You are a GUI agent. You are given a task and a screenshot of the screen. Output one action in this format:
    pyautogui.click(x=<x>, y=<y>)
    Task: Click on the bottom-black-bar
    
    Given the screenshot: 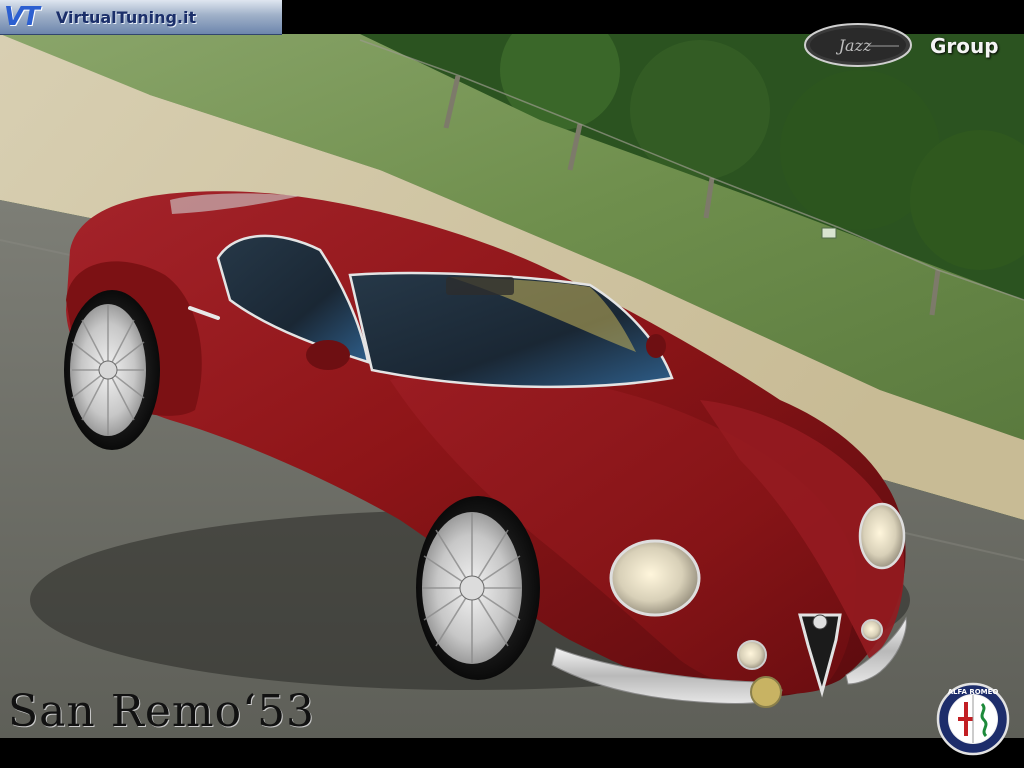 What is the action you would take?
    pyautogui.click(x=512, y=753)
    